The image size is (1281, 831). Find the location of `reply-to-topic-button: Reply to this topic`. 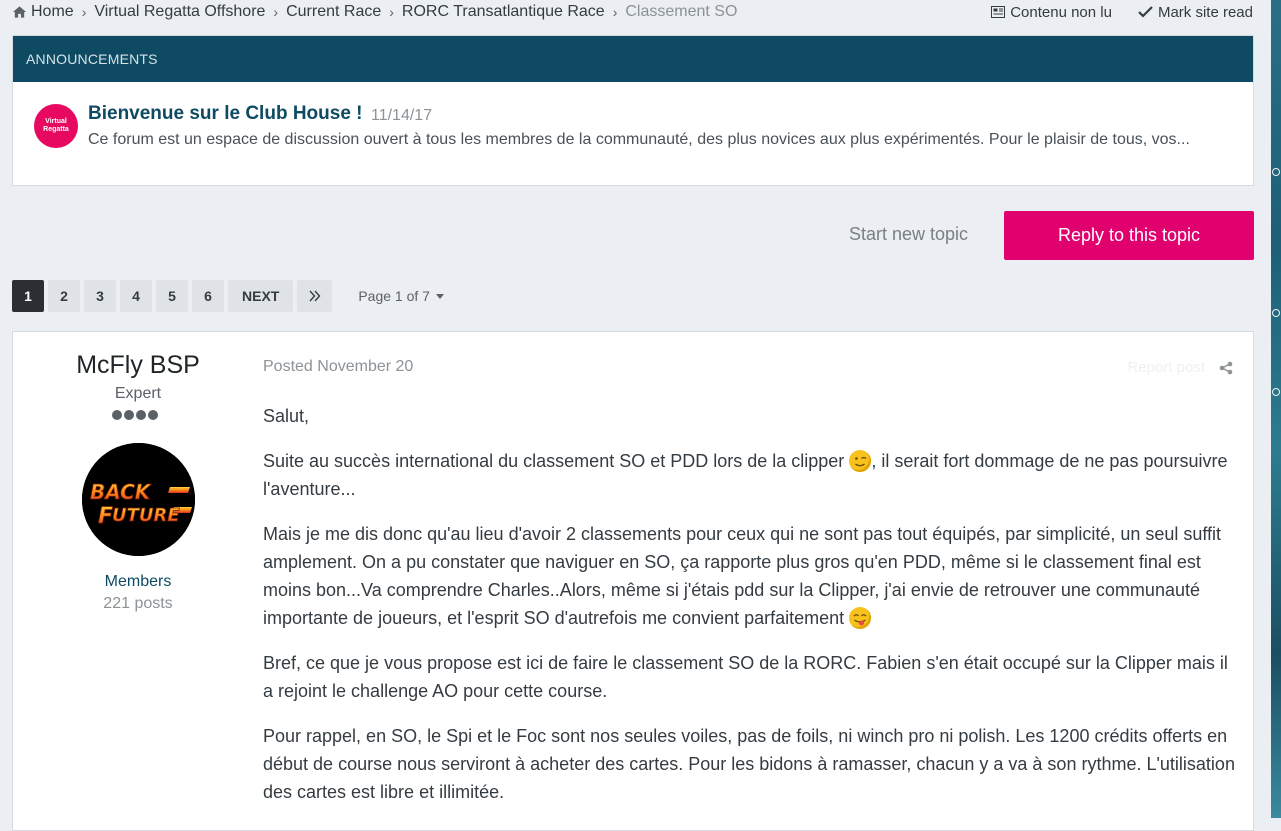

reply-to-topic-button: Reply to this topic is located at coordinates (1129, 235).